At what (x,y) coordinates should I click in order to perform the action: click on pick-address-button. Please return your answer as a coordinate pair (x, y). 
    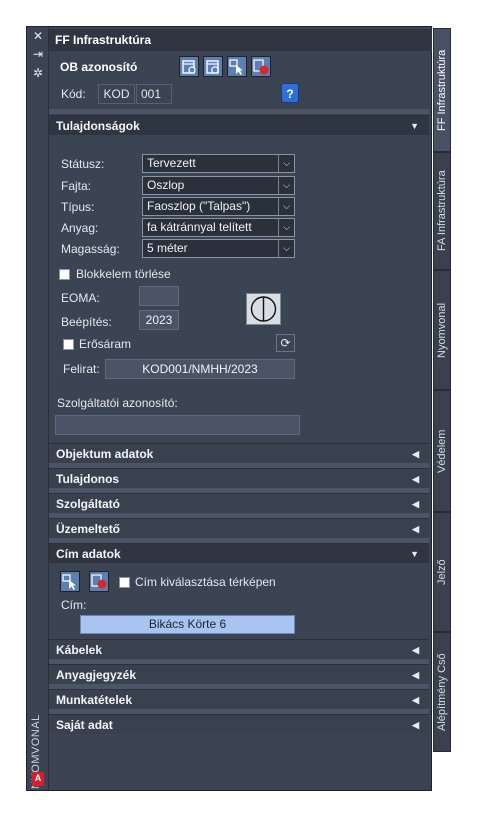
    Looking at the image, I should click on (70, 581).